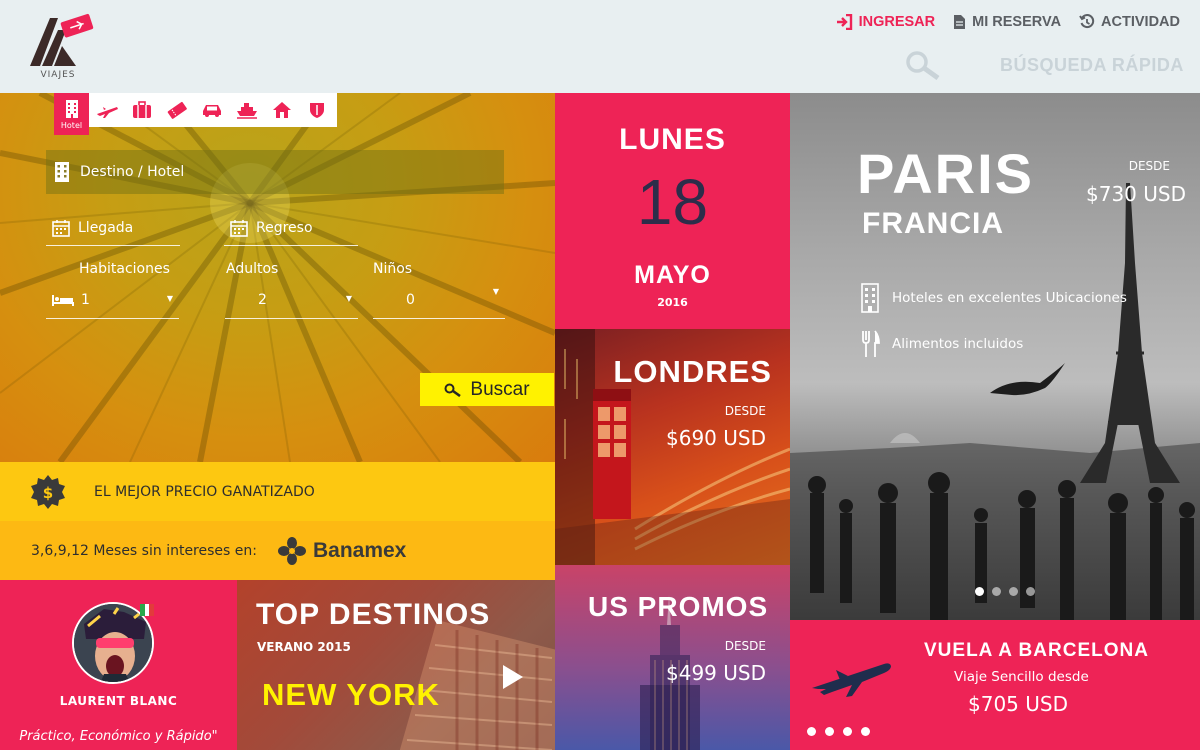 The width and height of the screenshot is (1200, 750). I want to click on quick-search-label: BÚSQUEDA RÁPIDA, so click(1092, 64).